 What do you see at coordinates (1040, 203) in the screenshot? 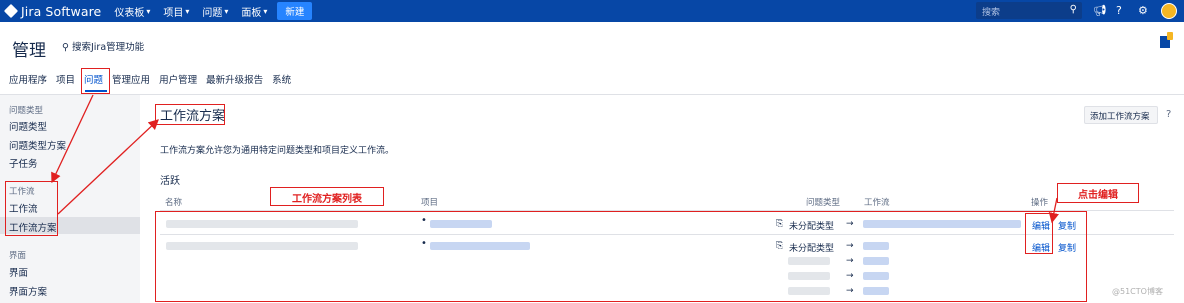
I see `column-header-actions: 操作` at bounding box center [1040, 203].